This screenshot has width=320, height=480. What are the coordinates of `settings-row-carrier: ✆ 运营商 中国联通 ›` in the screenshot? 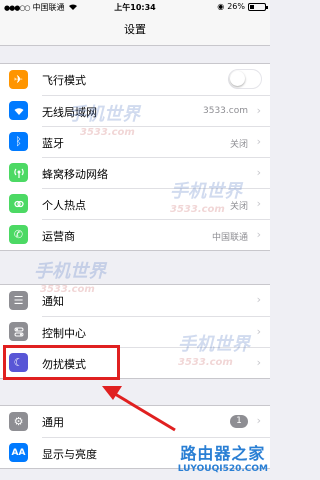 It's located at (135, 234).